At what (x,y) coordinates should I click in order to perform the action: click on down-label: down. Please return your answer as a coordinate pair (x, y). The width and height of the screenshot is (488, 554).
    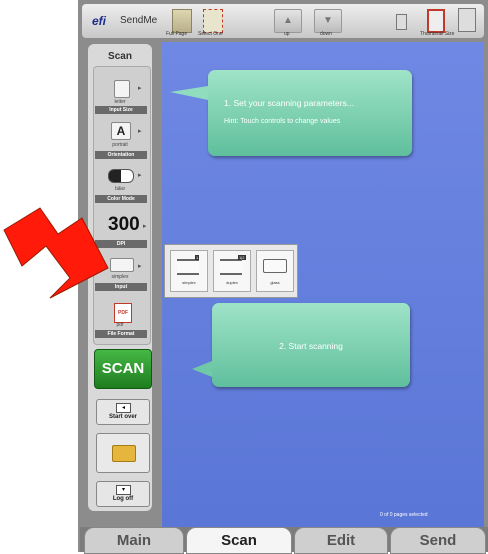
    Looking at the image, I should click on (326, 34).